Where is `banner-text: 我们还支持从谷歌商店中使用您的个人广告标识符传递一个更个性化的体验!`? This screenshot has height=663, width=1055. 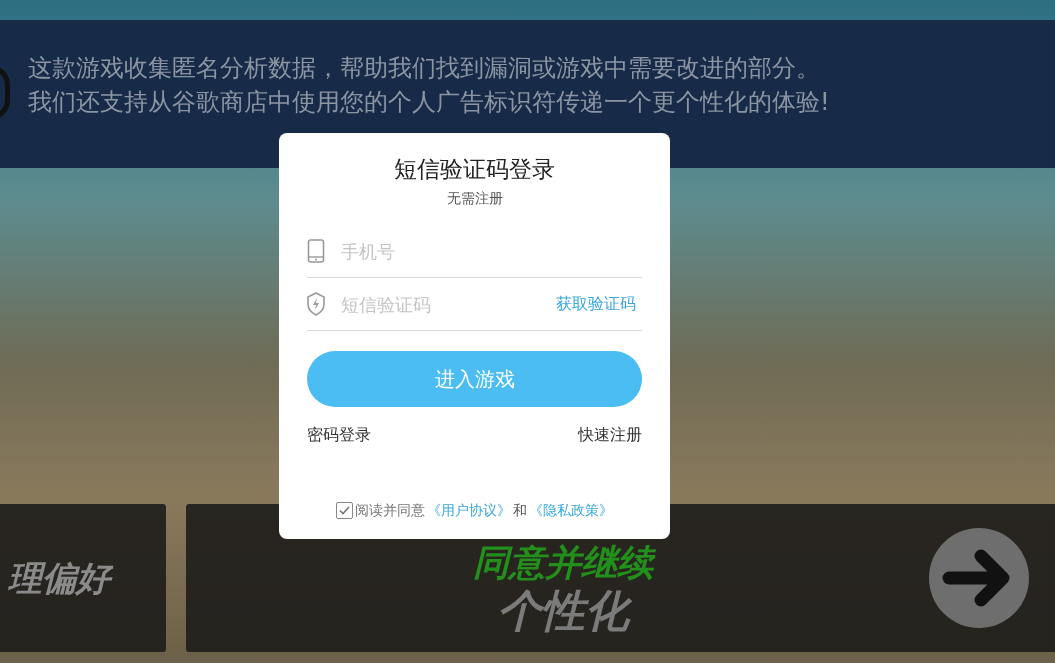
banner-text: 我们还支持从谷歌商店中使用您的个人广告标识符传递一个更个性化的体验! is located at coordinates (429, 102).